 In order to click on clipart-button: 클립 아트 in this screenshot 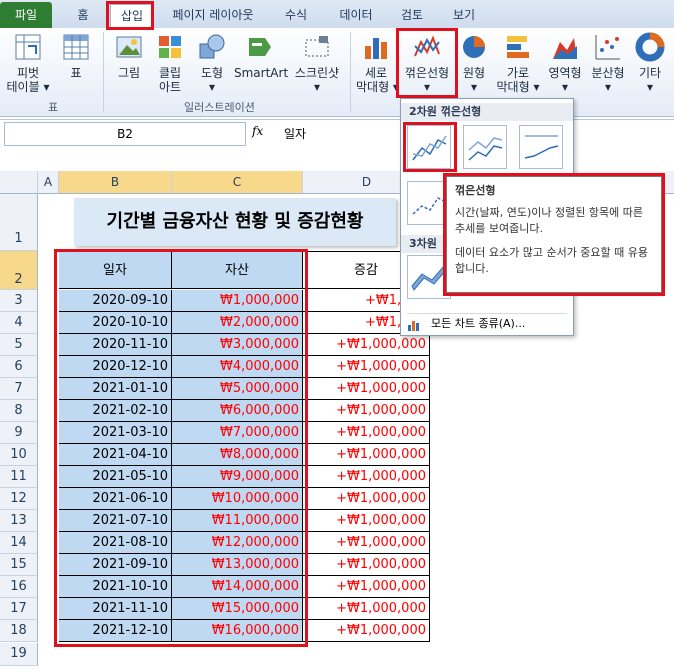, I will do `click(170, 63)`.